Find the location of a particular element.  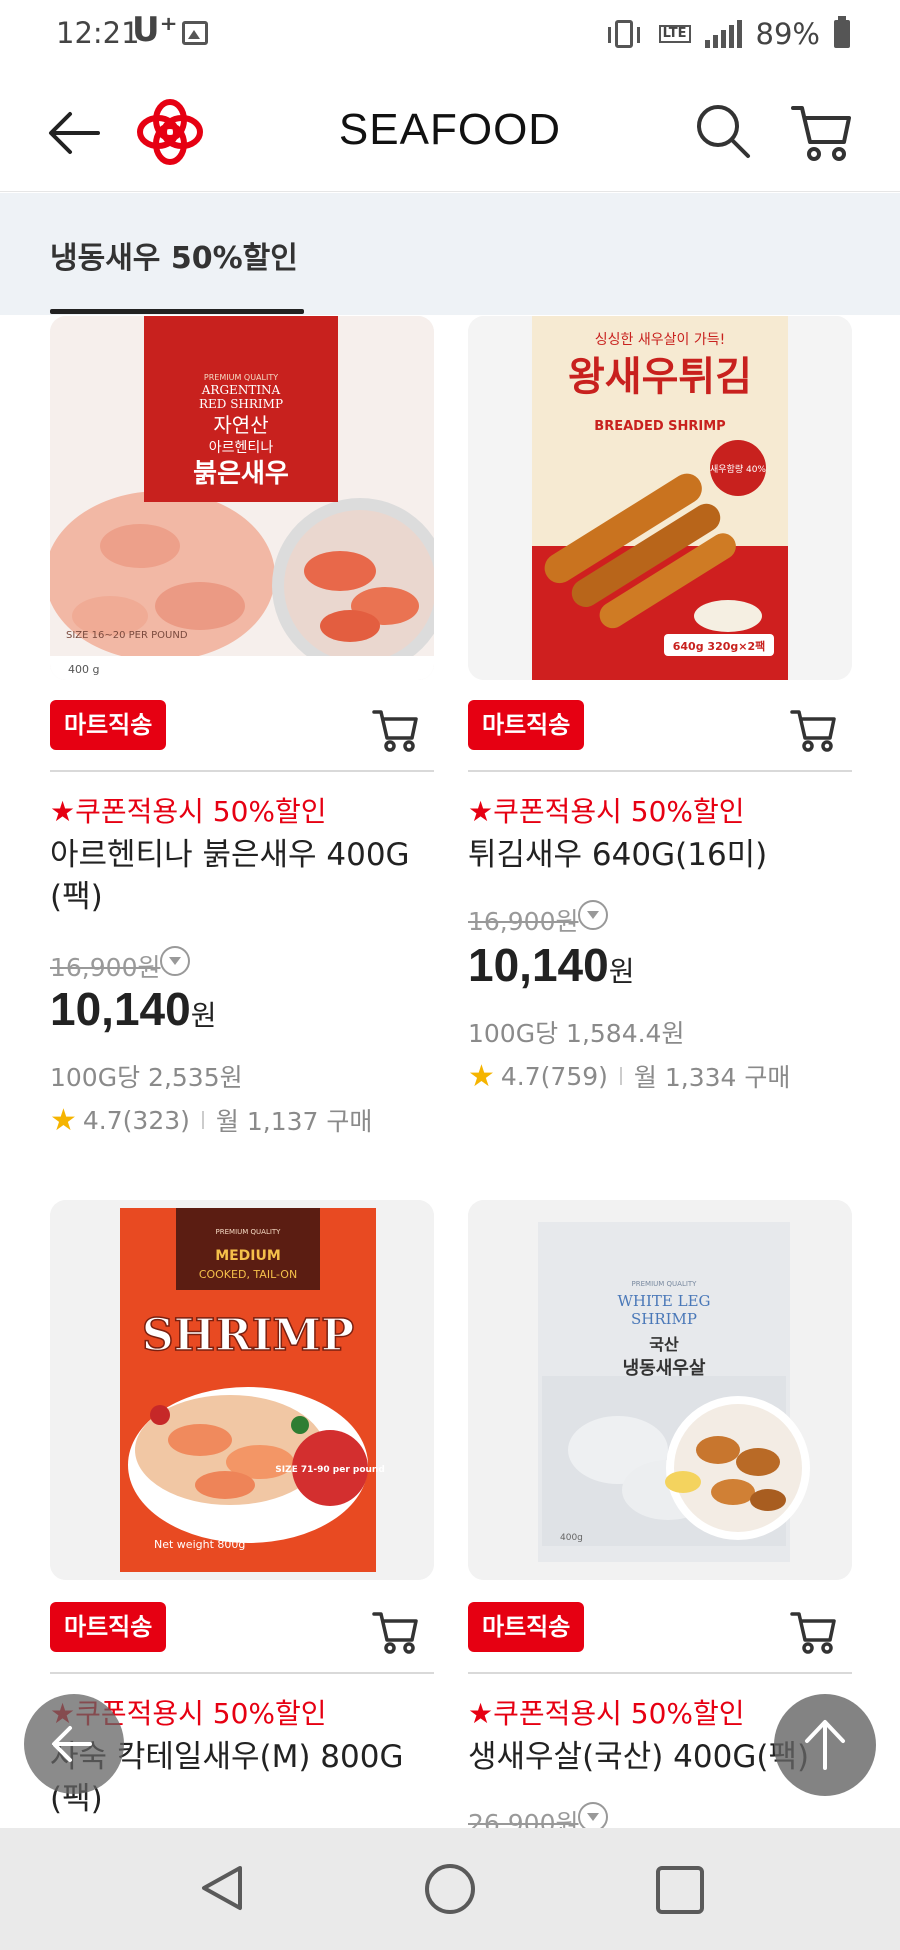

image-text: 새우함량 40% is located at coordinates (738, 469).